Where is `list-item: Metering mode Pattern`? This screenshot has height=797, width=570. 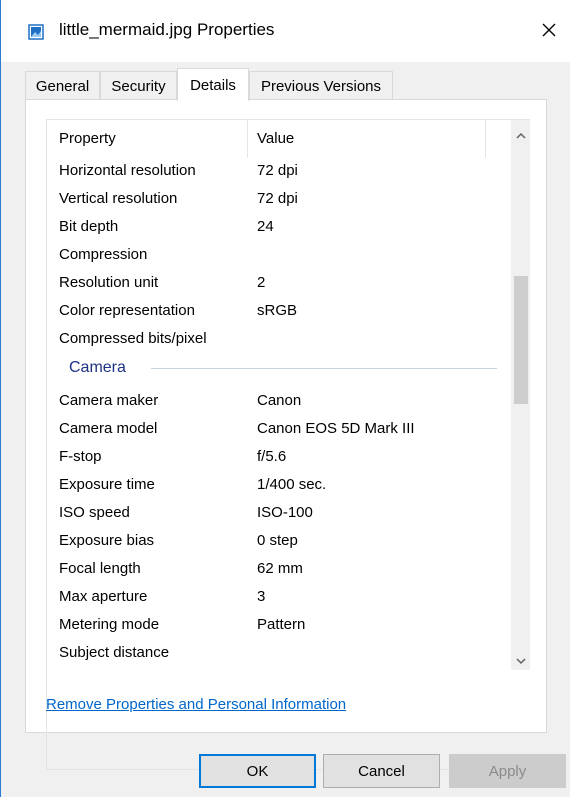 list-item: Metering mode Pattern is located at coordinates (279, 625).